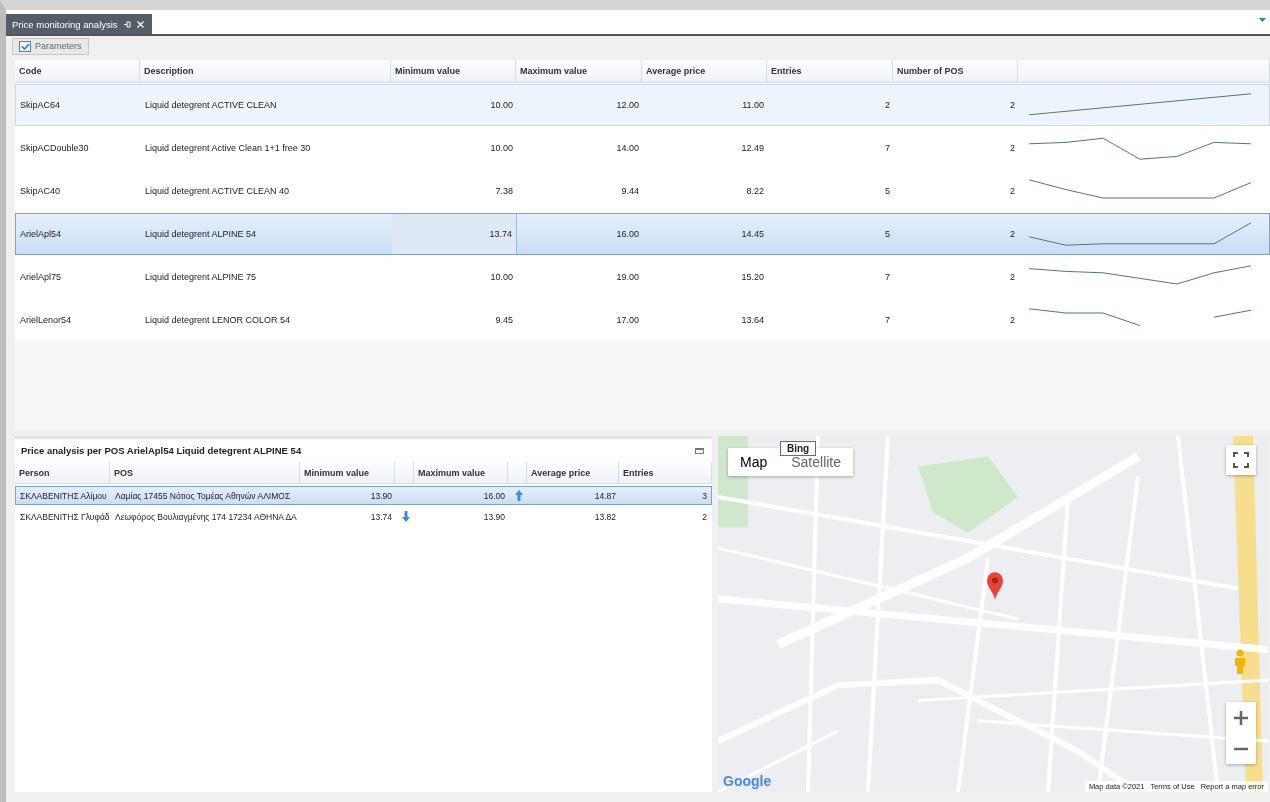 The width and height of the screenshot is (1270, 802). Describe the element at coordinates (627, 105) in the screenshot. I see `table-cell-text: 12.00` at that location.